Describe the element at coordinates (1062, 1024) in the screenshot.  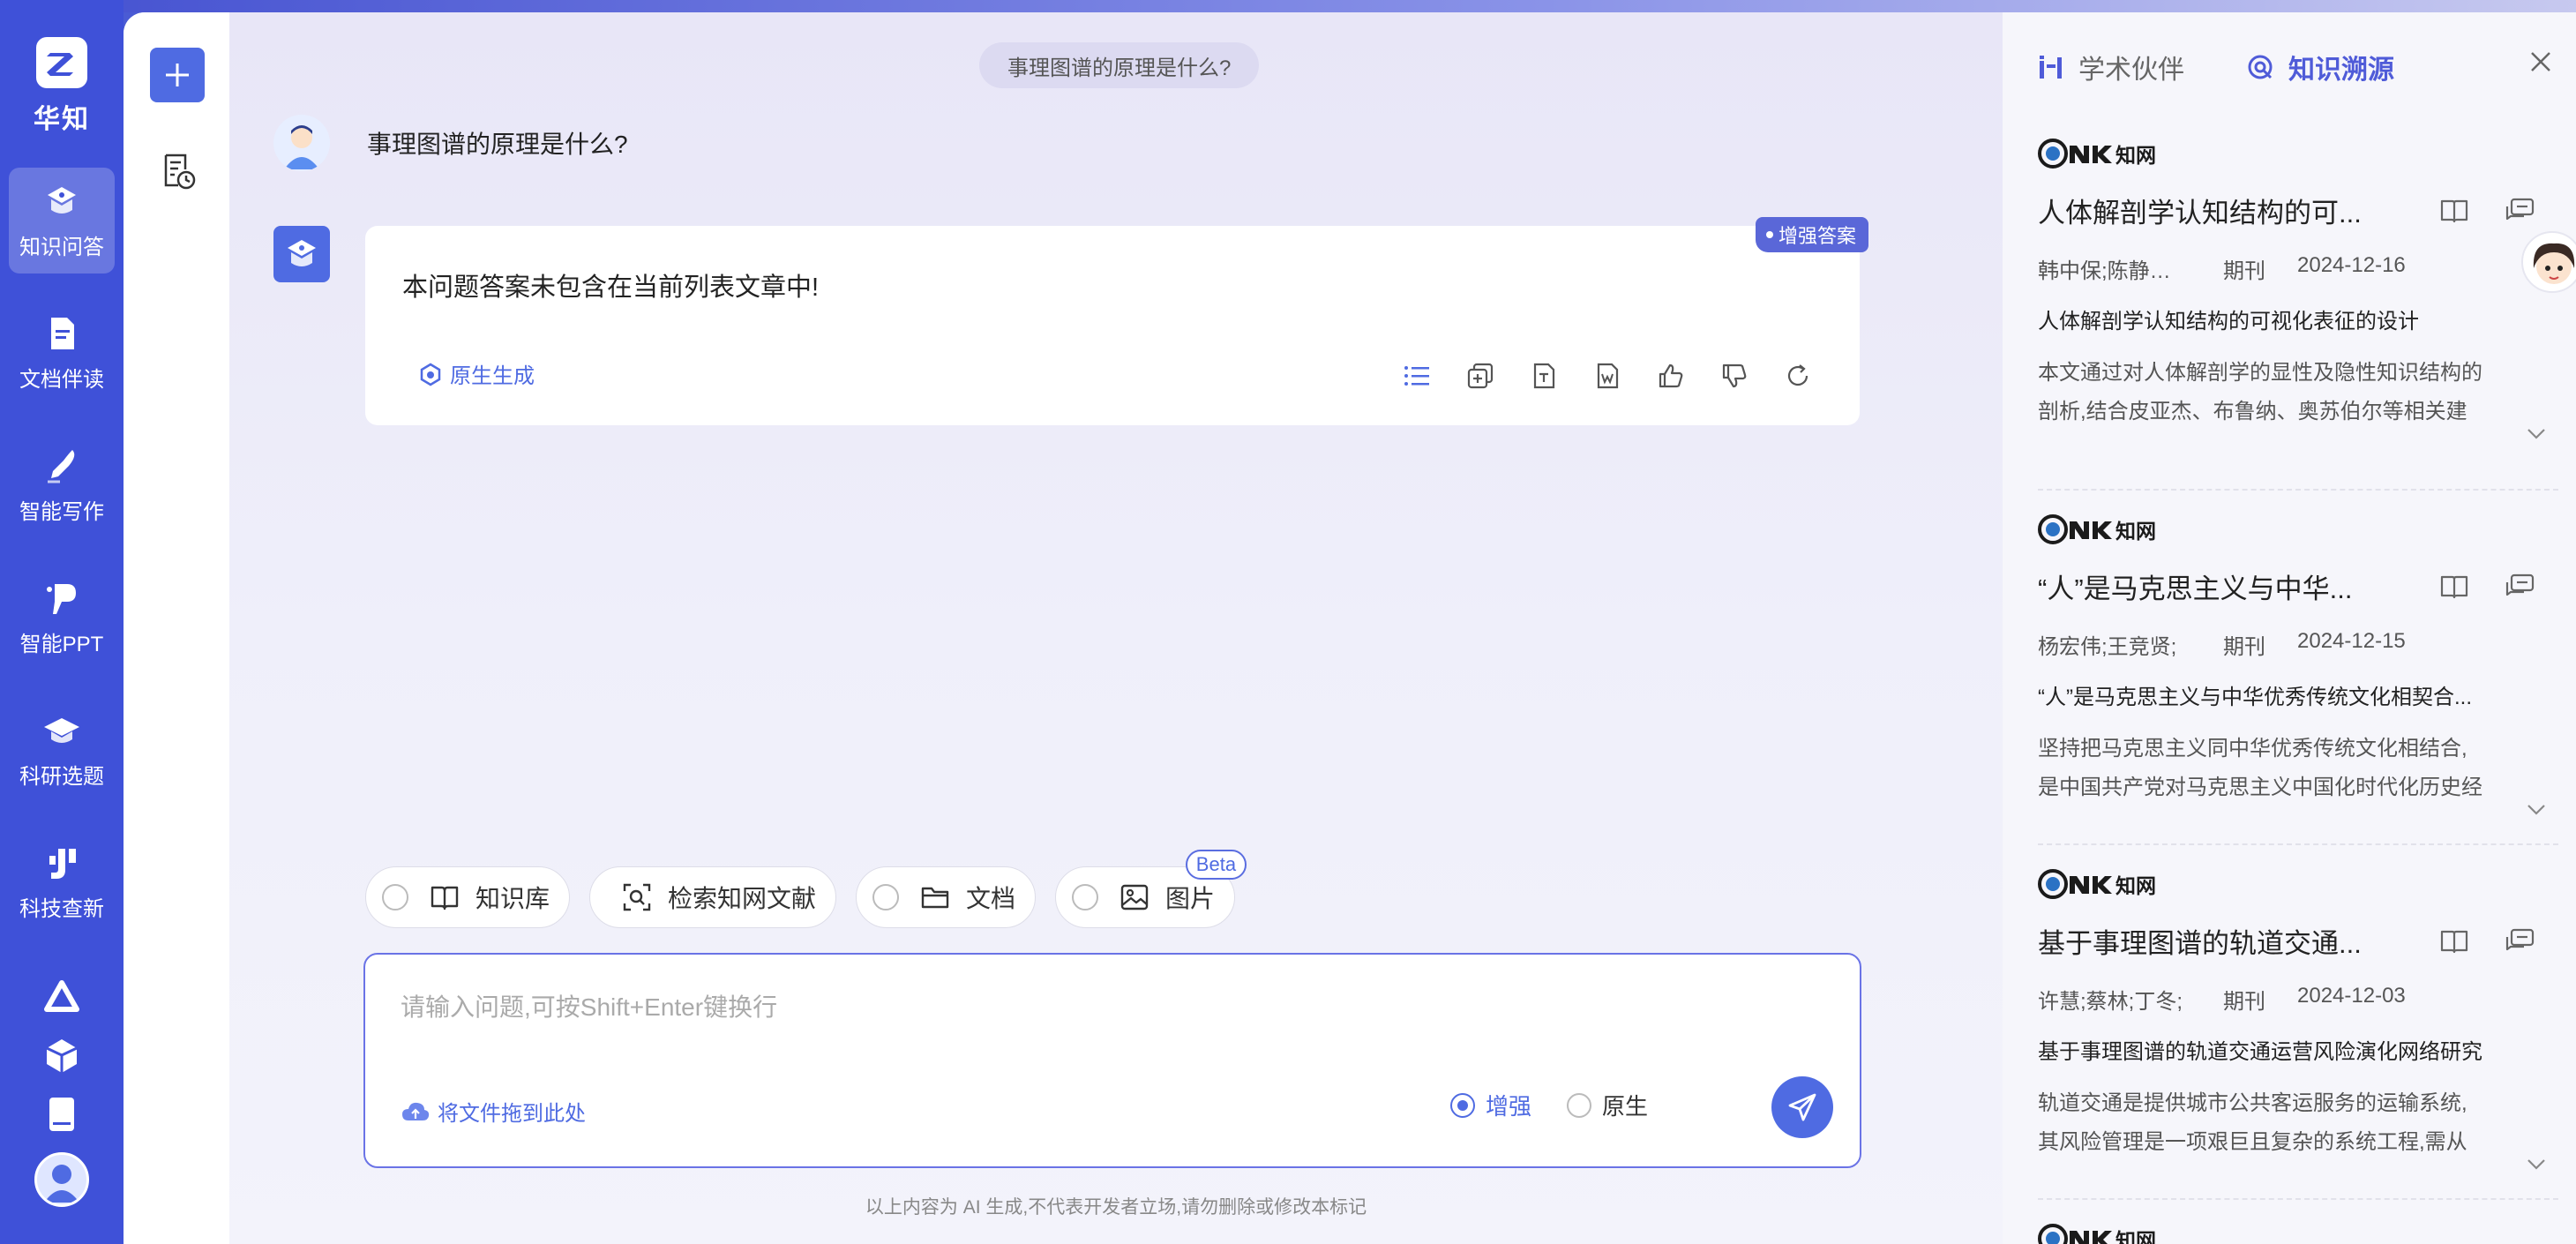
I see `question-input` at that location.